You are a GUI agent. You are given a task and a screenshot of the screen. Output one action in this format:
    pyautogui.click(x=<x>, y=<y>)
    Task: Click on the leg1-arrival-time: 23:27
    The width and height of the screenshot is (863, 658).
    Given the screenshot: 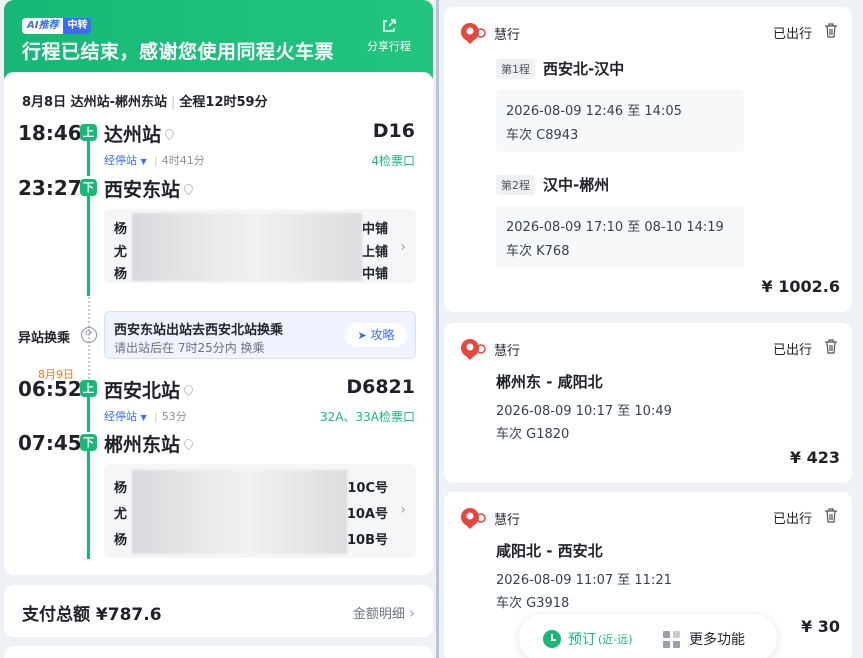 What is the action you would take?
    pyautogui.click(x=50, y=188)
    